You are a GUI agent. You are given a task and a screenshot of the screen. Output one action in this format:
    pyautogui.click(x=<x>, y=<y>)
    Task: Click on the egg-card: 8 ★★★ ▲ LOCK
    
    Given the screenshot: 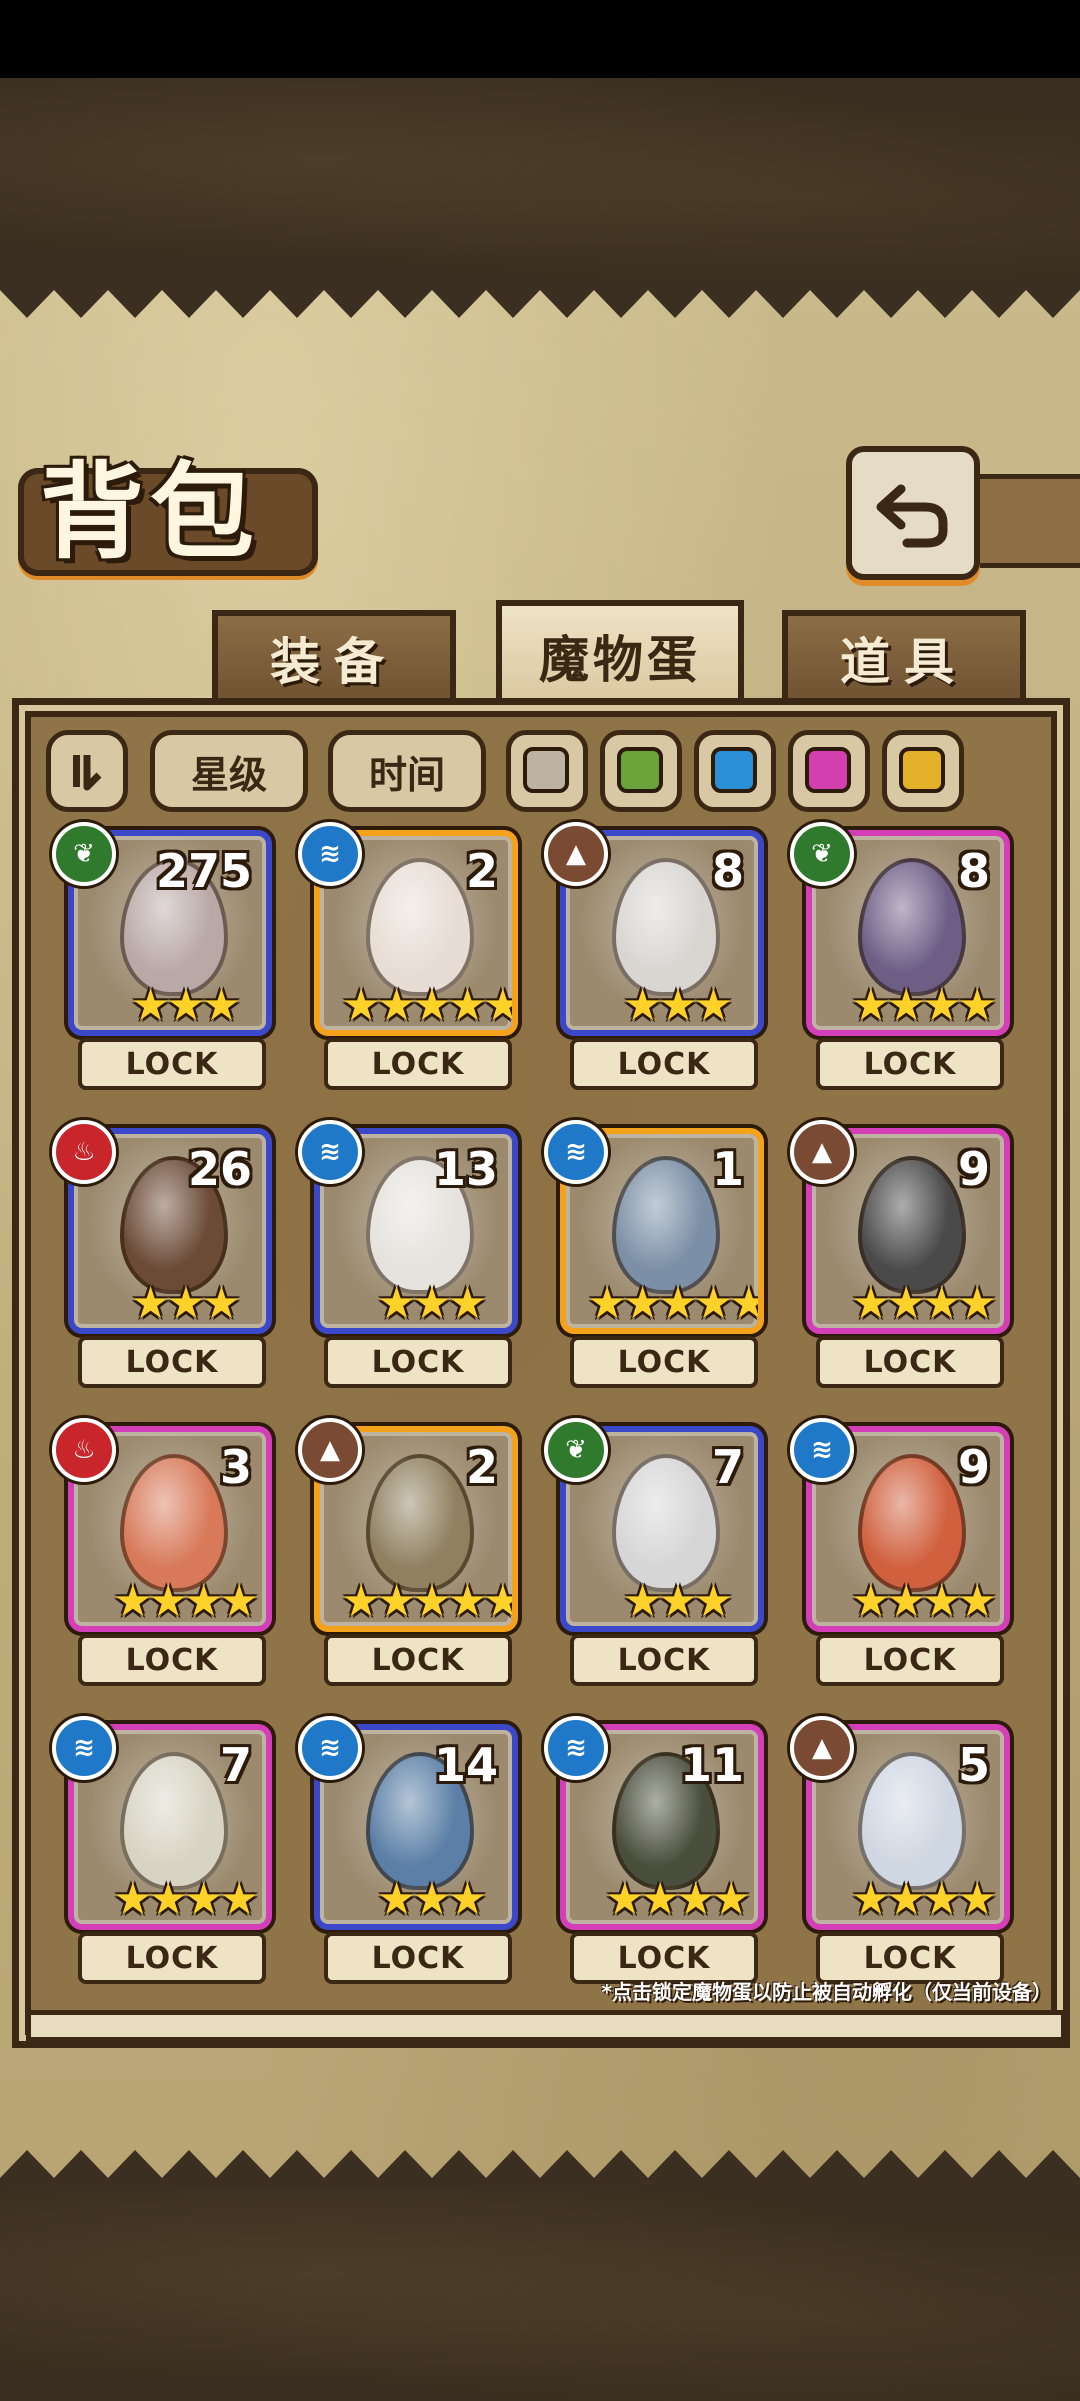 What is the action you would take?
    pyautogui.click(x=656, y=956)
    